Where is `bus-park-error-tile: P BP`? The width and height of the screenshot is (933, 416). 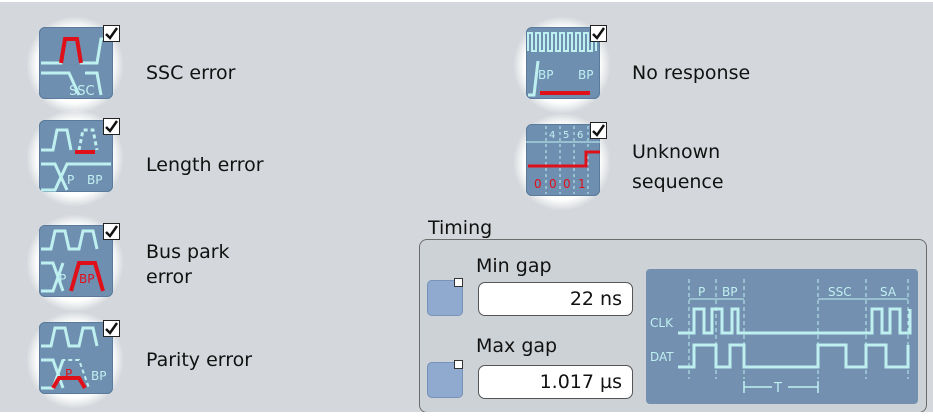
bus-park-error-tile: P BP is located at coordinates (75, 263).